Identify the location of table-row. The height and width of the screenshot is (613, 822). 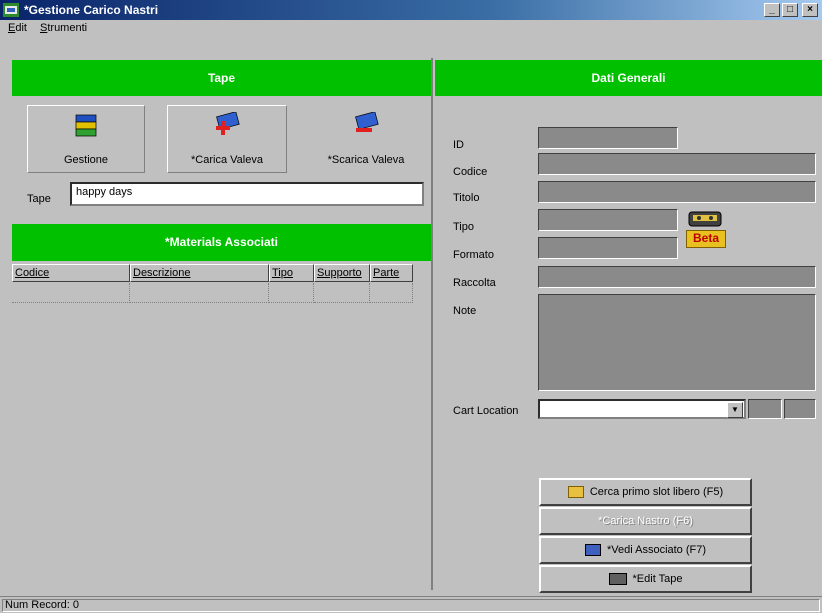
(212, 293).